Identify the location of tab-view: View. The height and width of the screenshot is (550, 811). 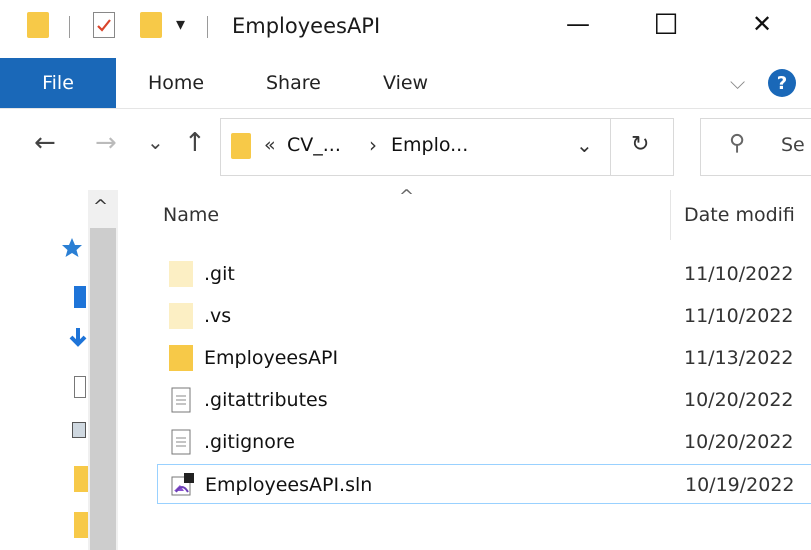
(405, 83).